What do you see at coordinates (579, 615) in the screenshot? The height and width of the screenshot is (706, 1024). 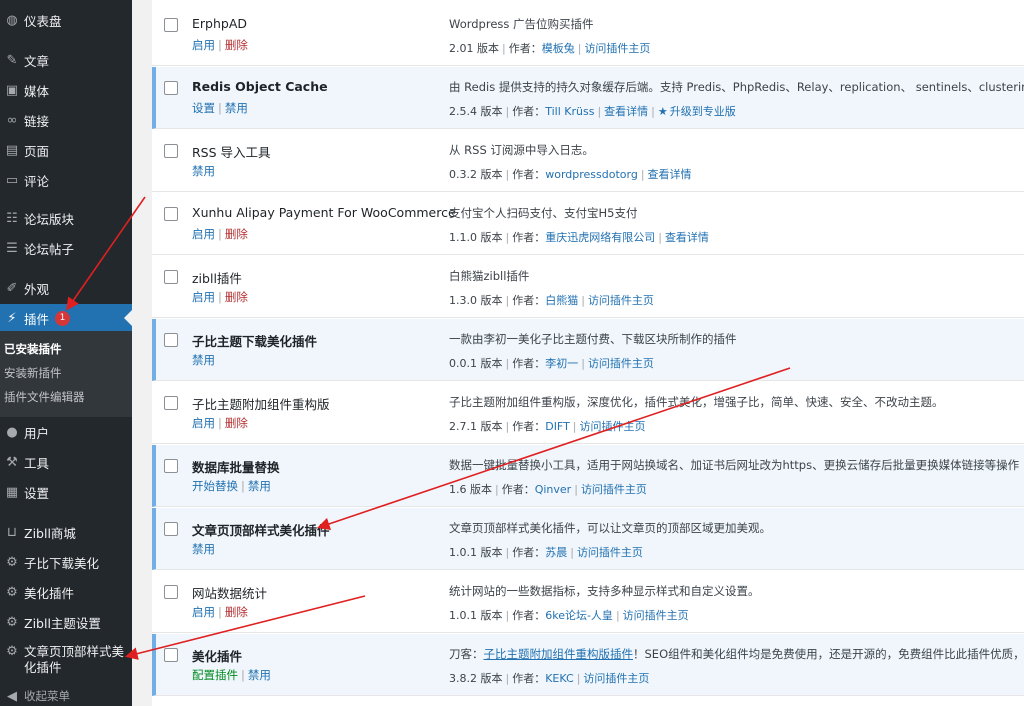 I see `plugin-author-link: 6ke论坛-人皇` at bounding box center [579, 615].